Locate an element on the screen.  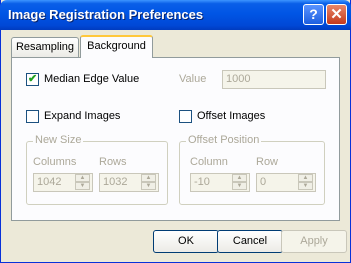
apply-button: Apply is located at coordinates (314, 241).